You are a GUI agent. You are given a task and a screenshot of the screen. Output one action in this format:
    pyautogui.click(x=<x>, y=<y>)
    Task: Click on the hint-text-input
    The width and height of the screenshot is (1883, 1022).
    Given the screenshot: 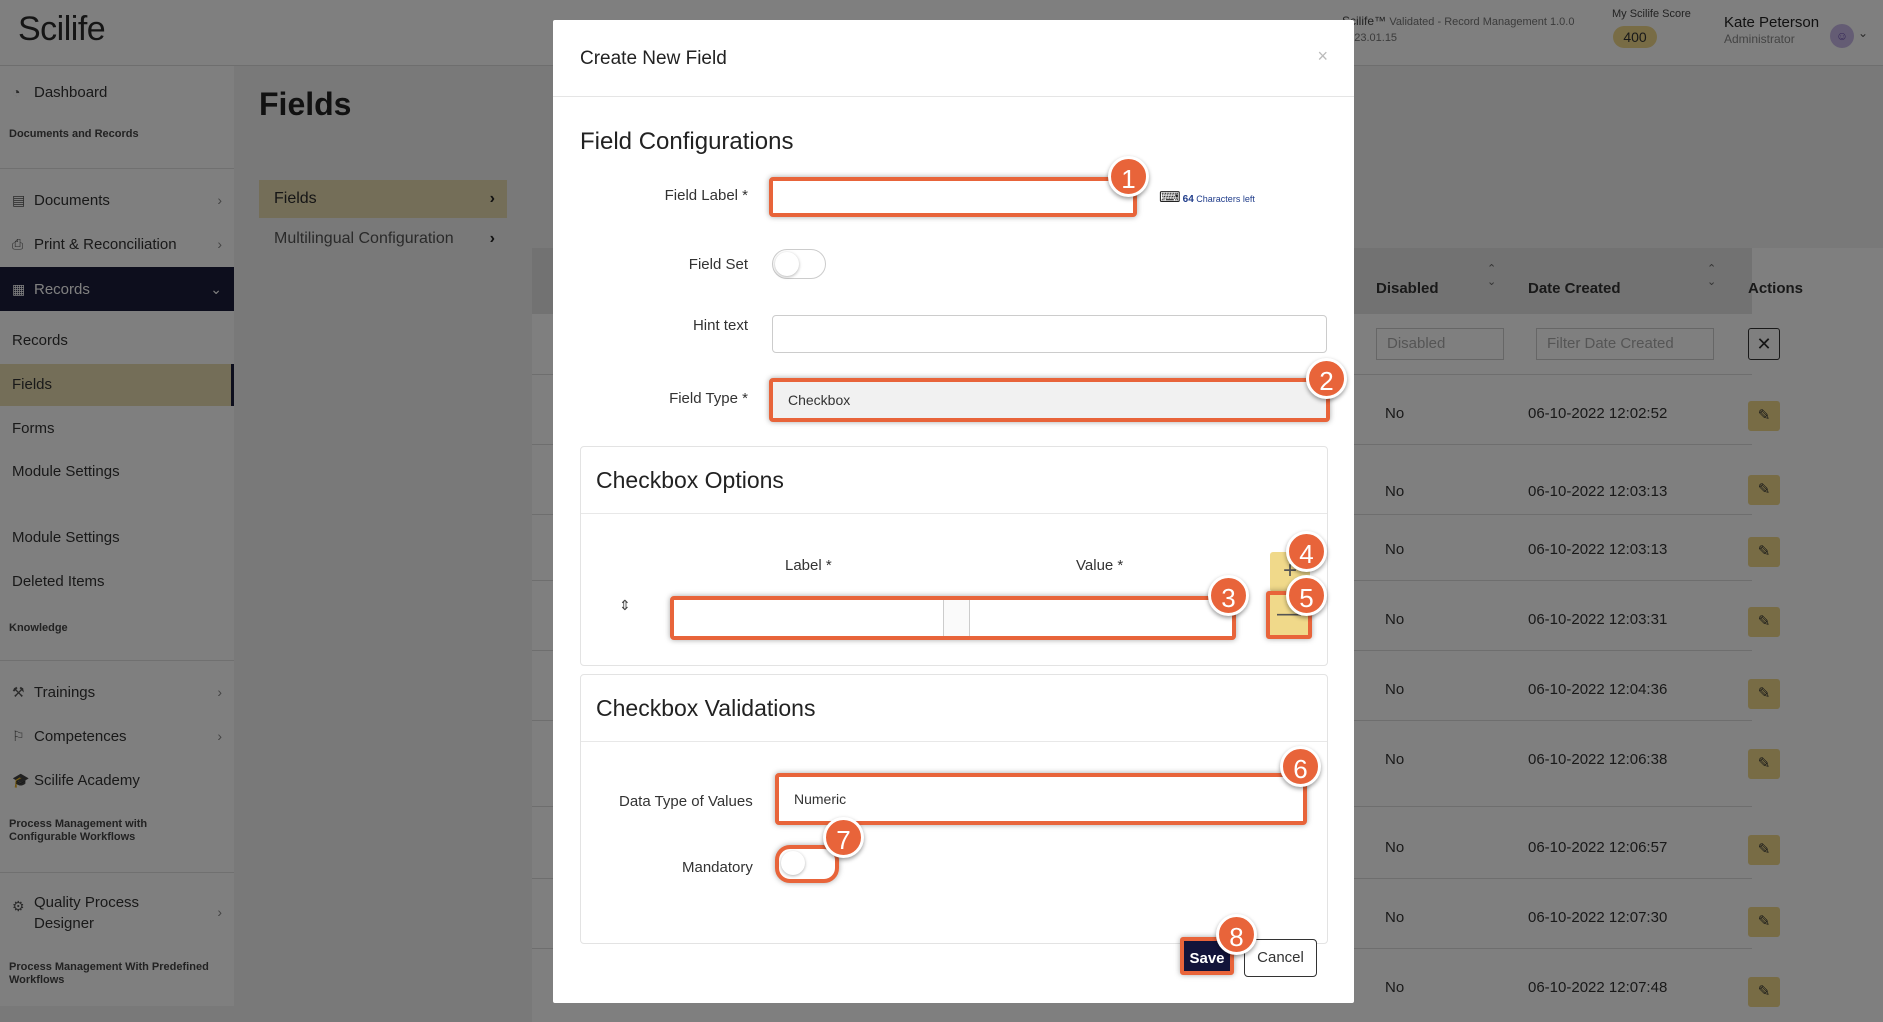 What is the action you would take?
    pyautogui.click(x=1049, y=334)
    